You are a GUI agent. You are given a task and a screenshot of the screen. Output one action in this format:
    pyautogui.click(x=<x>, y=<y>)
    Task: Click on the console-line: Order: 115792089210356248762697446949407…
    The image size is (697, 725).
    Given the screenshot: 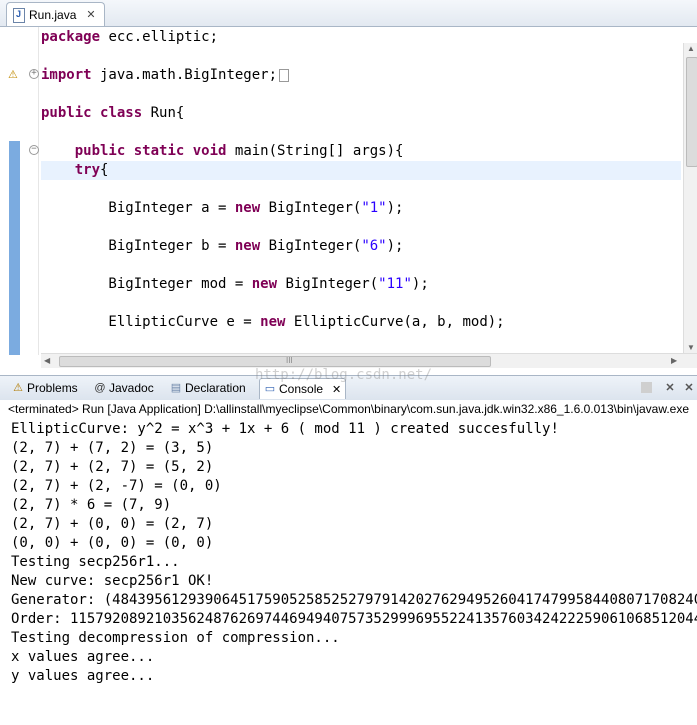 What is the action you would take?
    pyautogui.click(x=354, y=619)
    